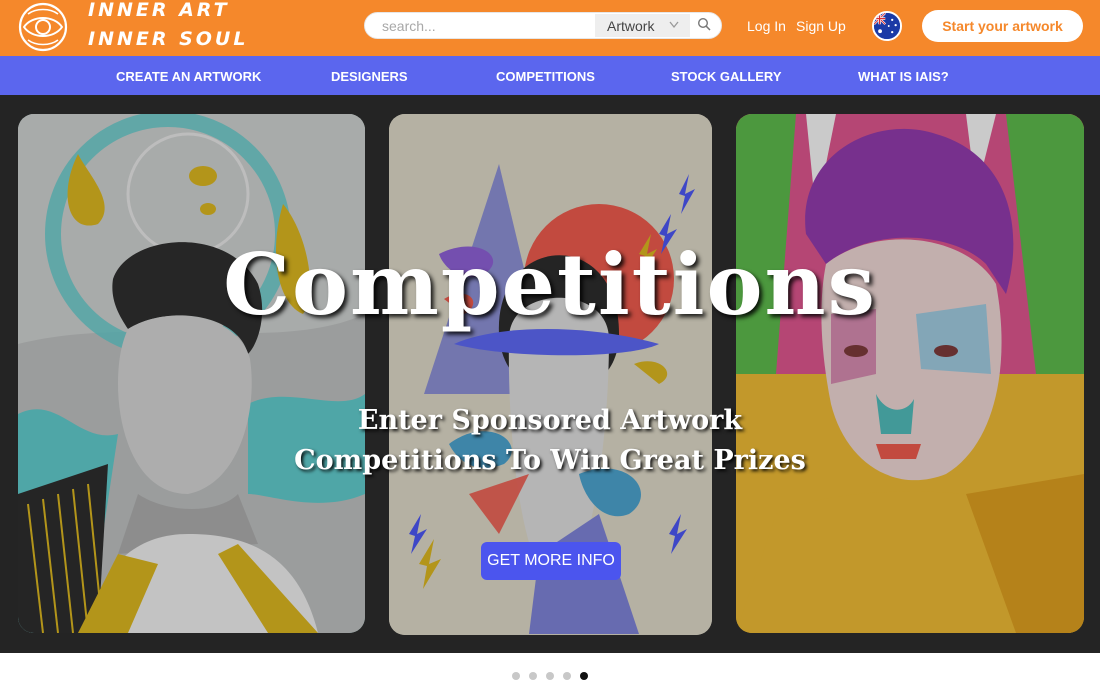  Describe the element at coordinates (550, 420) in the screenshot. I see `hero-subtitle-line-1: Enter Sponsored Artwork` at that location.